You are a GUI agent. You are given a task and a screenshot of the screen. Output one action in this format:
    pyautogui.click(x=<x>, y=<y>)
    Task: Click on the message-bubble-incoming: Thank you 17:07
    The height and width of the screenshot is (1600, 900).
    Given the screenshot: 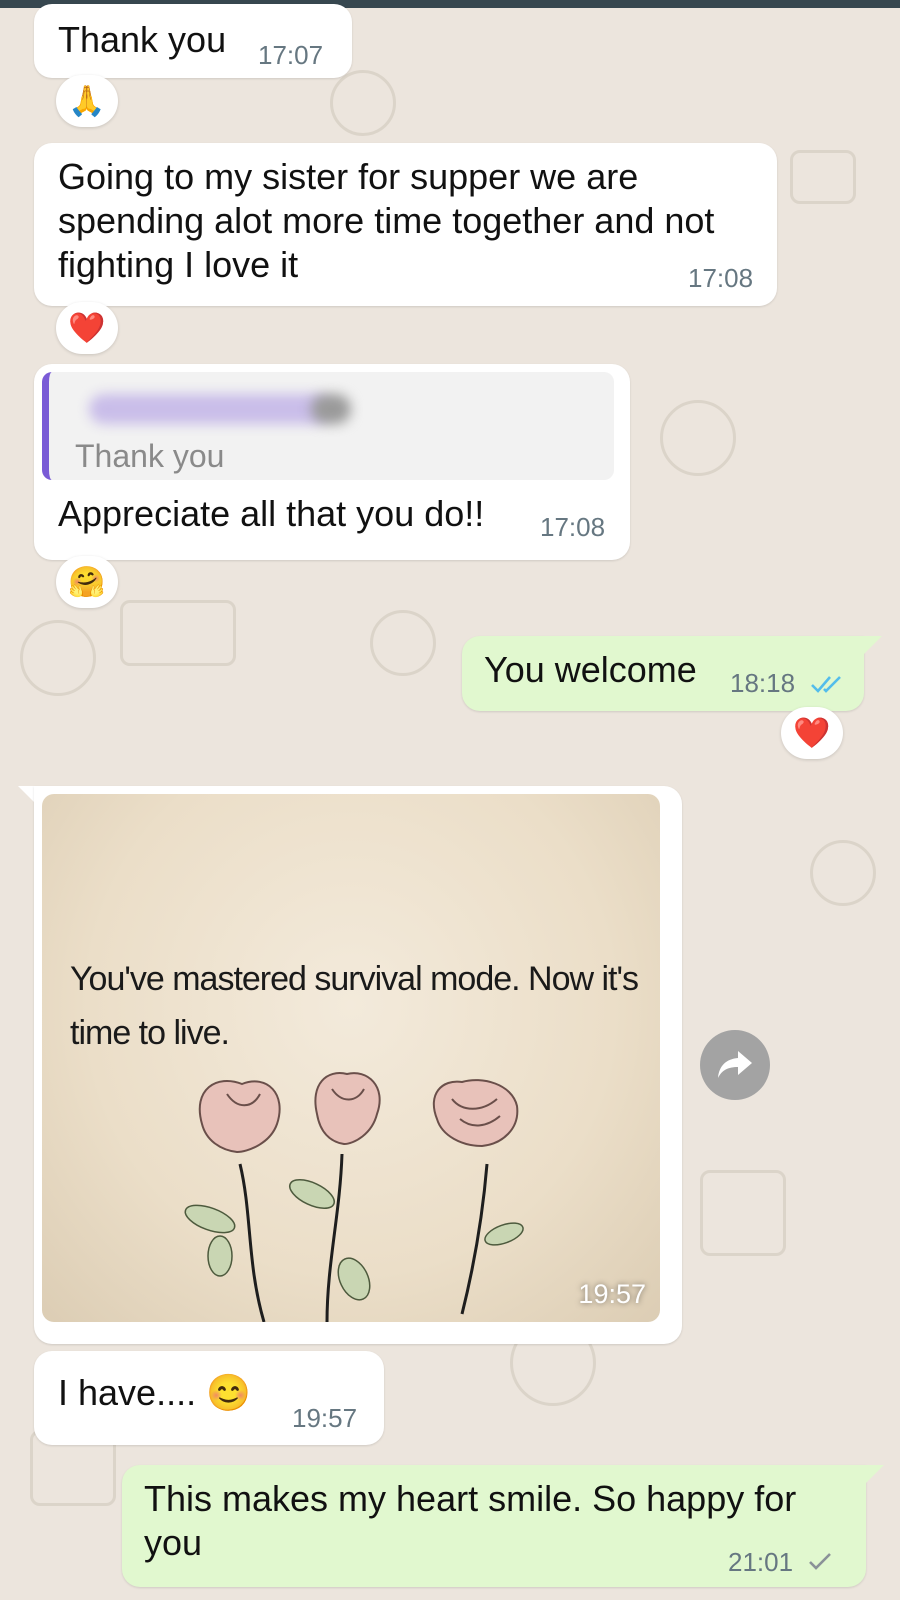 What is the action you would take?
    pyautogui.click(x=193, y=41)
    